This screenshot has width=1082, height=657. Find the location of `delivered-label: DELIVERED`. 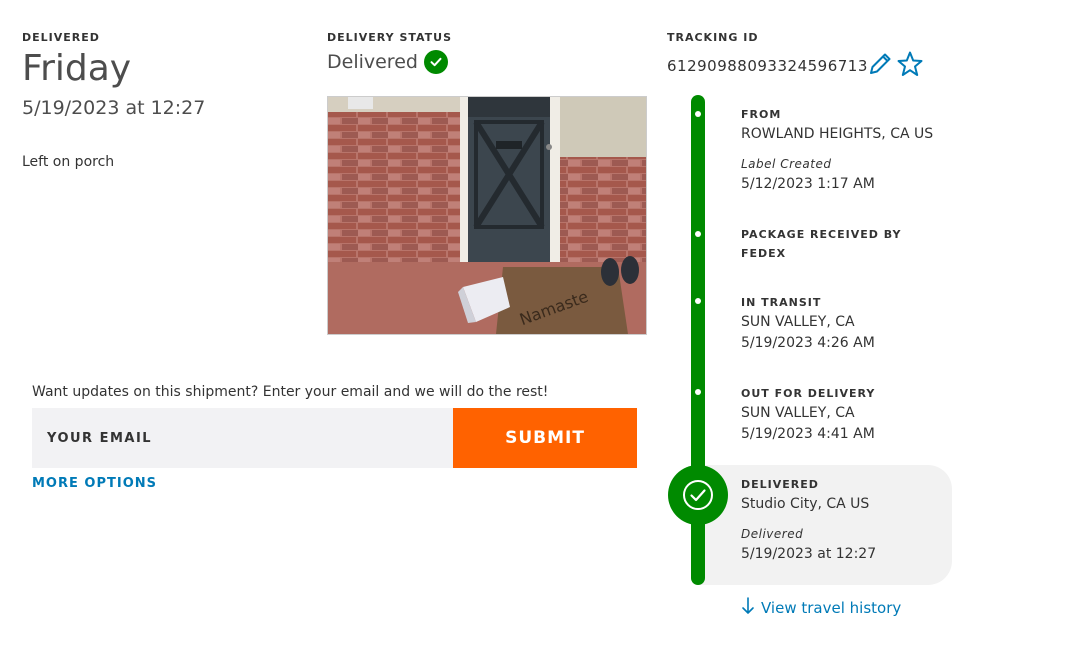

delivered-label: DELIVERED is located at coordinates (61, 37).